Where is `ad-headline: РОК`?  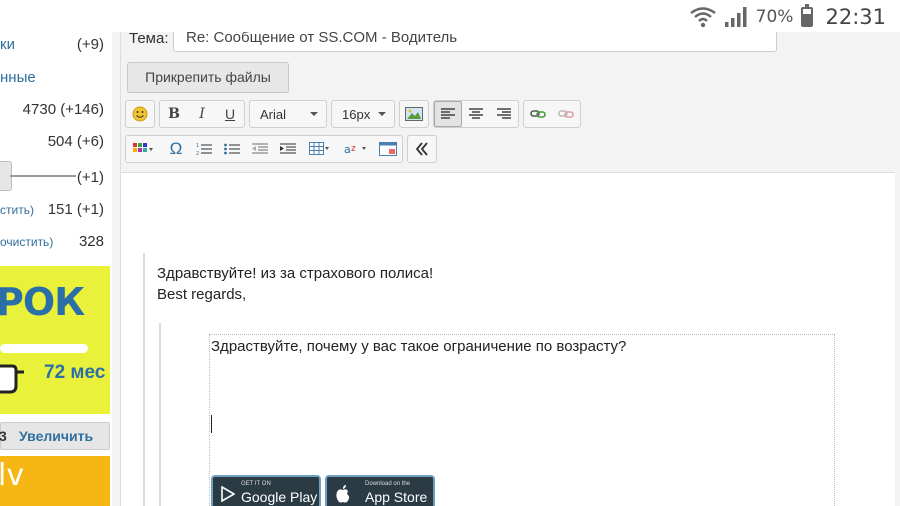
ad-headline: РОК is located at coordinates (42, 302).